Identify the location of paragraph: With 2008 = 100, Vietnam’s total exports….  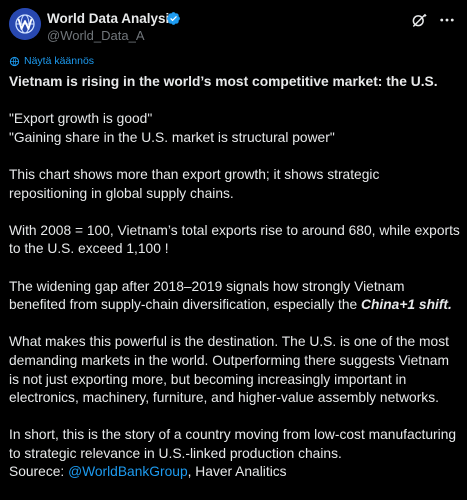
(234, 239).